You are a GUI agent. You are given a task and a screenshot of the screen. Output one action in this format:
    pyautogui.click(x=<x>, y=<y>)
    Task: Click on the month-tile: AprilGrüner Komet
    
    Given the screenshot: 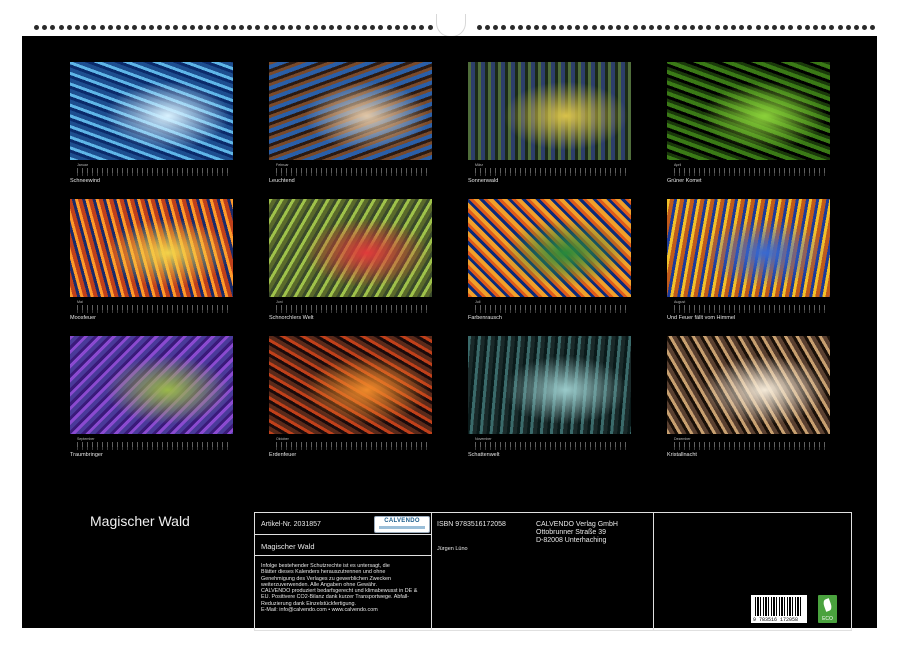 What is the action you would take?
    pyautogui.click(x=748, y=111)
    